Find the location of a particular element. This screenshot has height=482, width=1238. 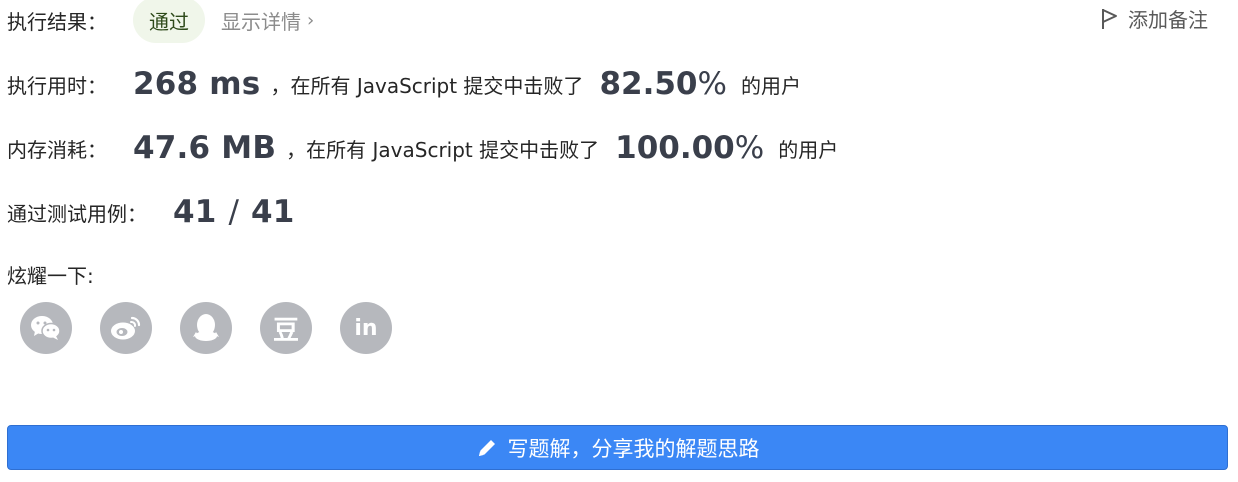

linkedin-icon: in is located at coordinates (366, 328).